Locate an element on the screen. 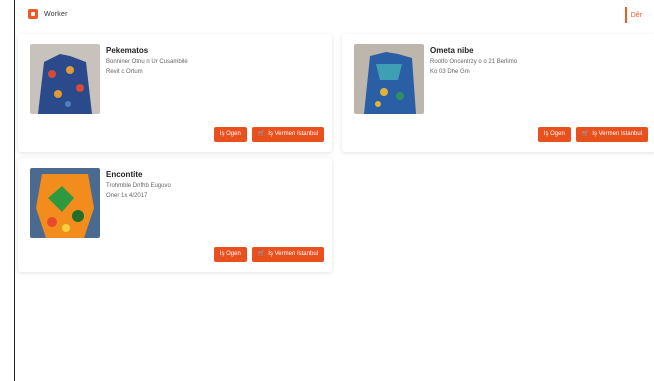 This screenshot has width=654, height=381. product-meta: Oner 1x 4/2017 is located at coordinates (127, 196).